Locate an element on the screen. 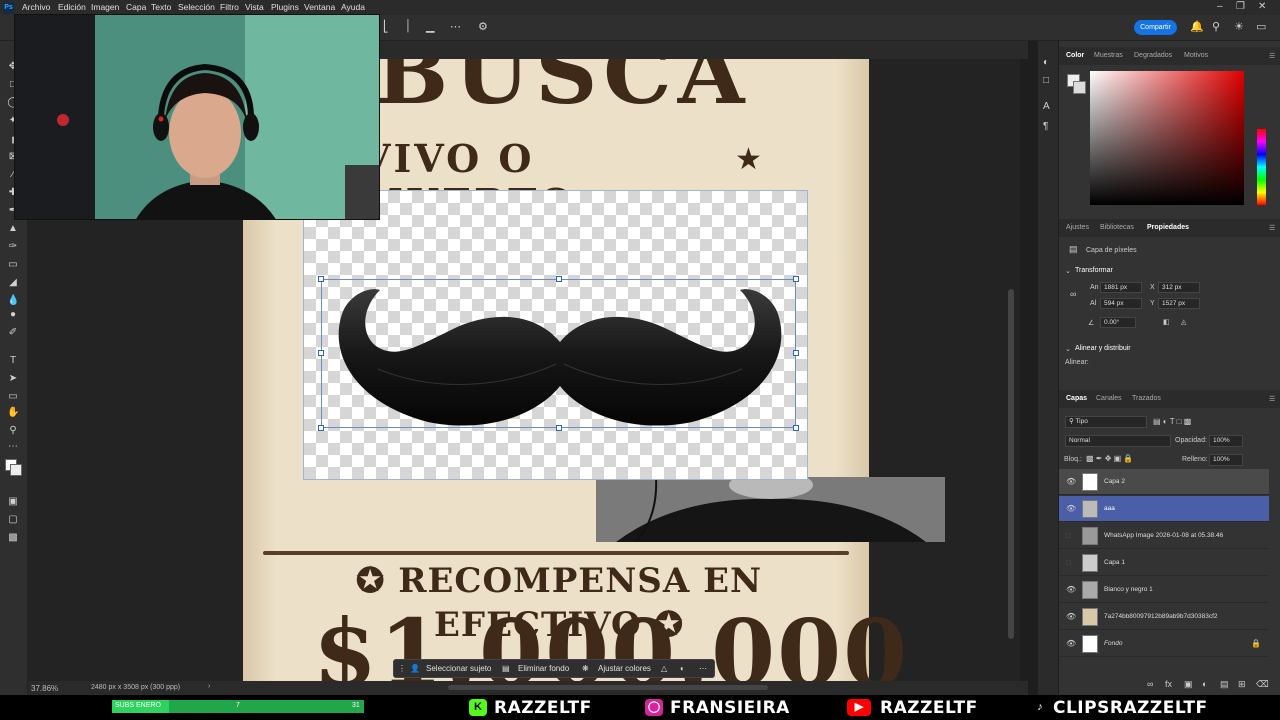 The width and height of the screenshot is (1280, 720). photoshop-logo-icon: Ps is located at coordinates (8, 7).